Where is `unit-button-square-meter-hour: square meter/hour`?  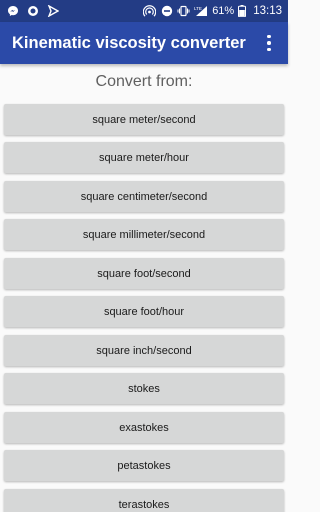
unit-button-square-meter-hour: square meter/hour is located at coordinates (144, 157).